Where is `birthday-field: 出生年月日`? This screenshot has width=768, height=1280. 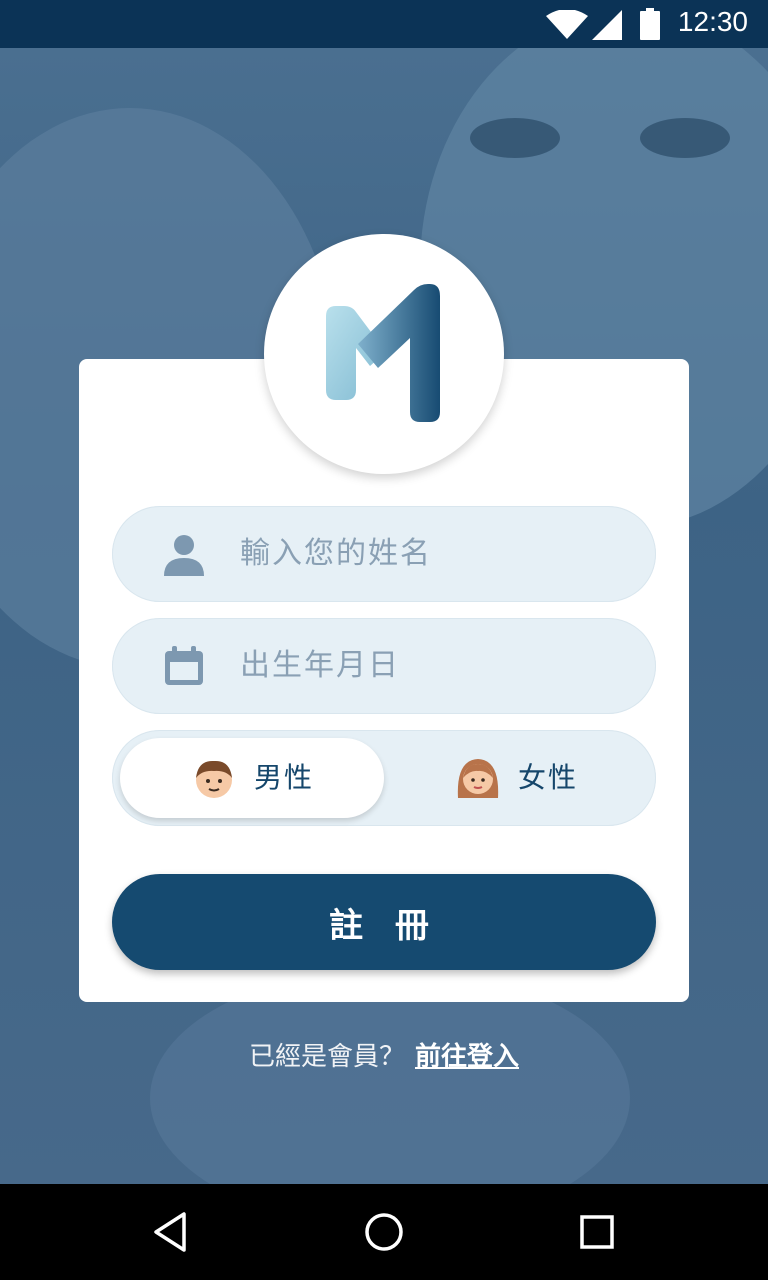
birthday-field: 出生年月日 is located at coordinates (384, 666).